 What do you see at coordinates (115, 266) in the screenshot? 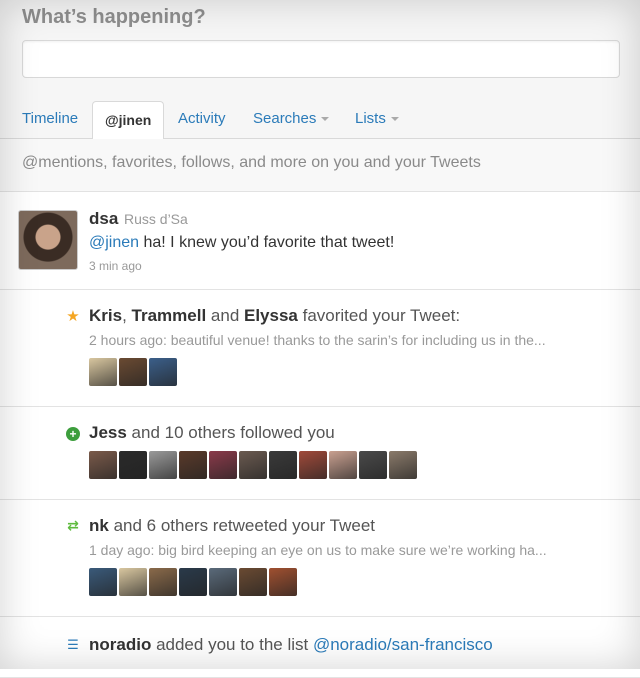
I see `tweet-timestamp: 3 min ago` at bounding box center [115, 266].